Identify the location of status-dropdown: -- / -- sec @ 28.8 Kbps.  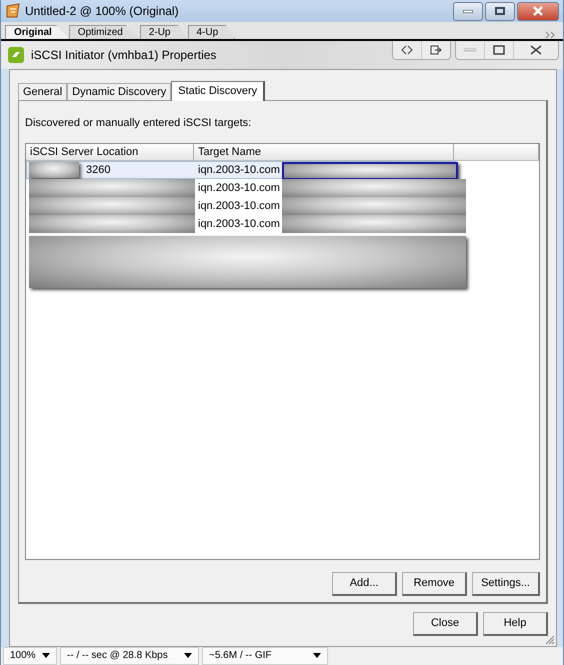
(129, 655).